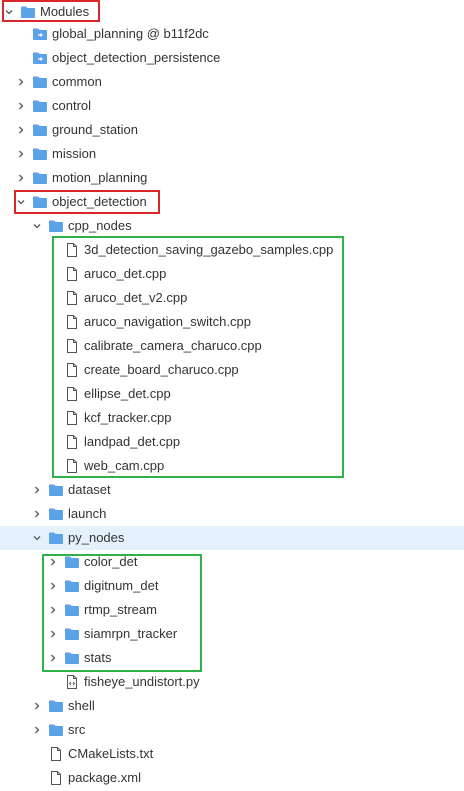  I want to click on tree-item-modules: Modules, so click(232, 12).